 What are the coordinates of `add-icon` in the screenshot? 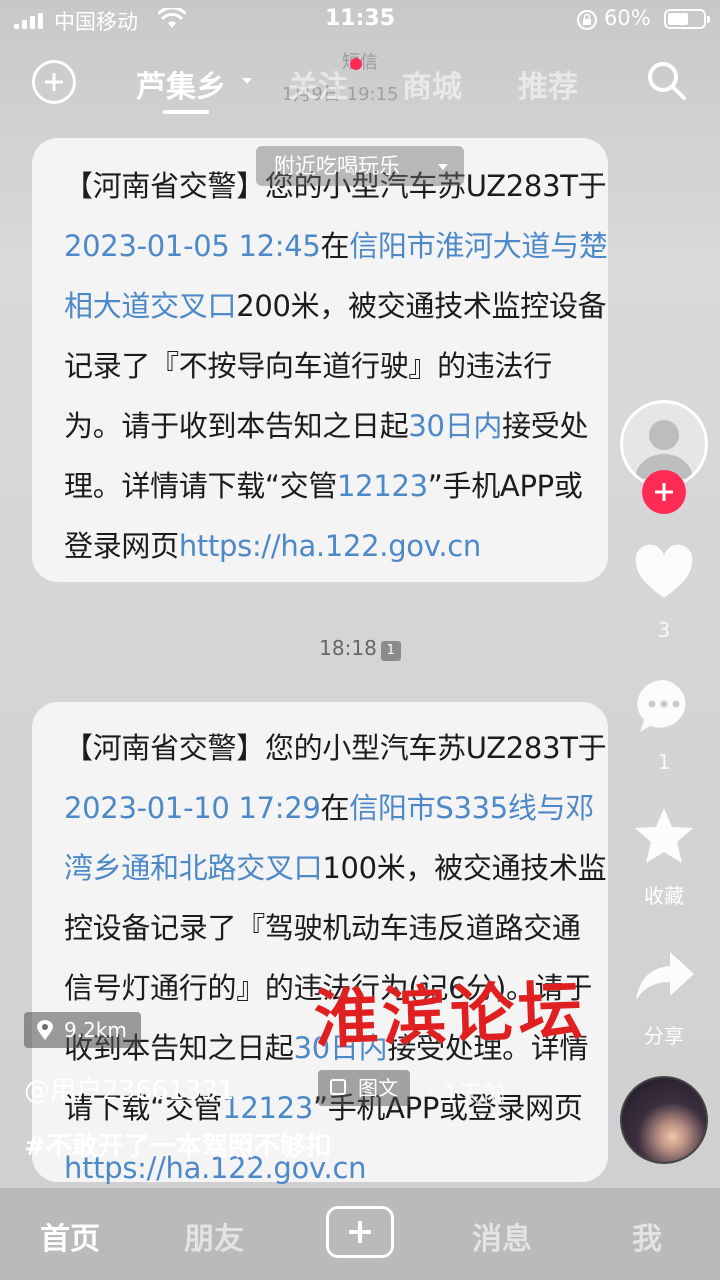 It's located at (54, 82).